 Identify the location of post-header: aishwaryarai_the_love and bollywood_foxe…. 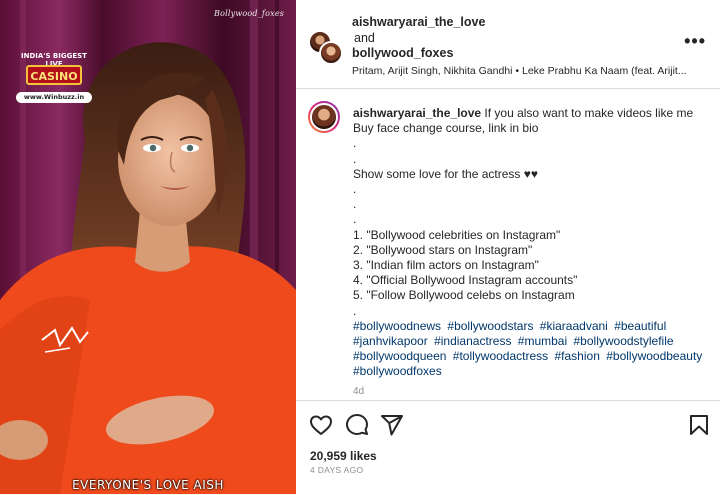
(508, 44).